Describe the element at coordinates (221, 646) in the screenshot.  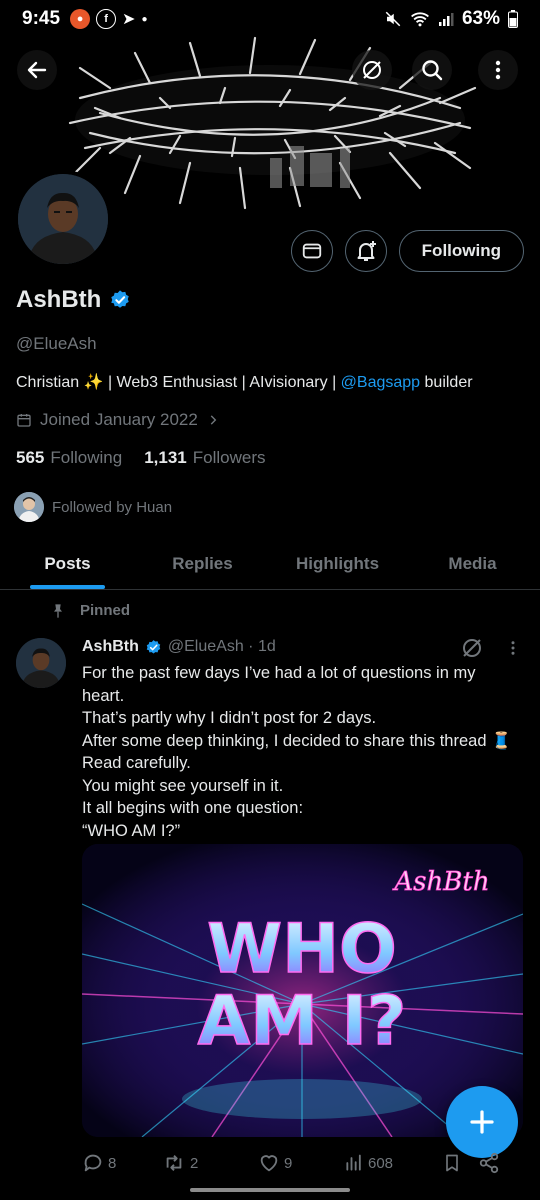
I see `post-handle-time: @ElueAsh · 1d` at that location.